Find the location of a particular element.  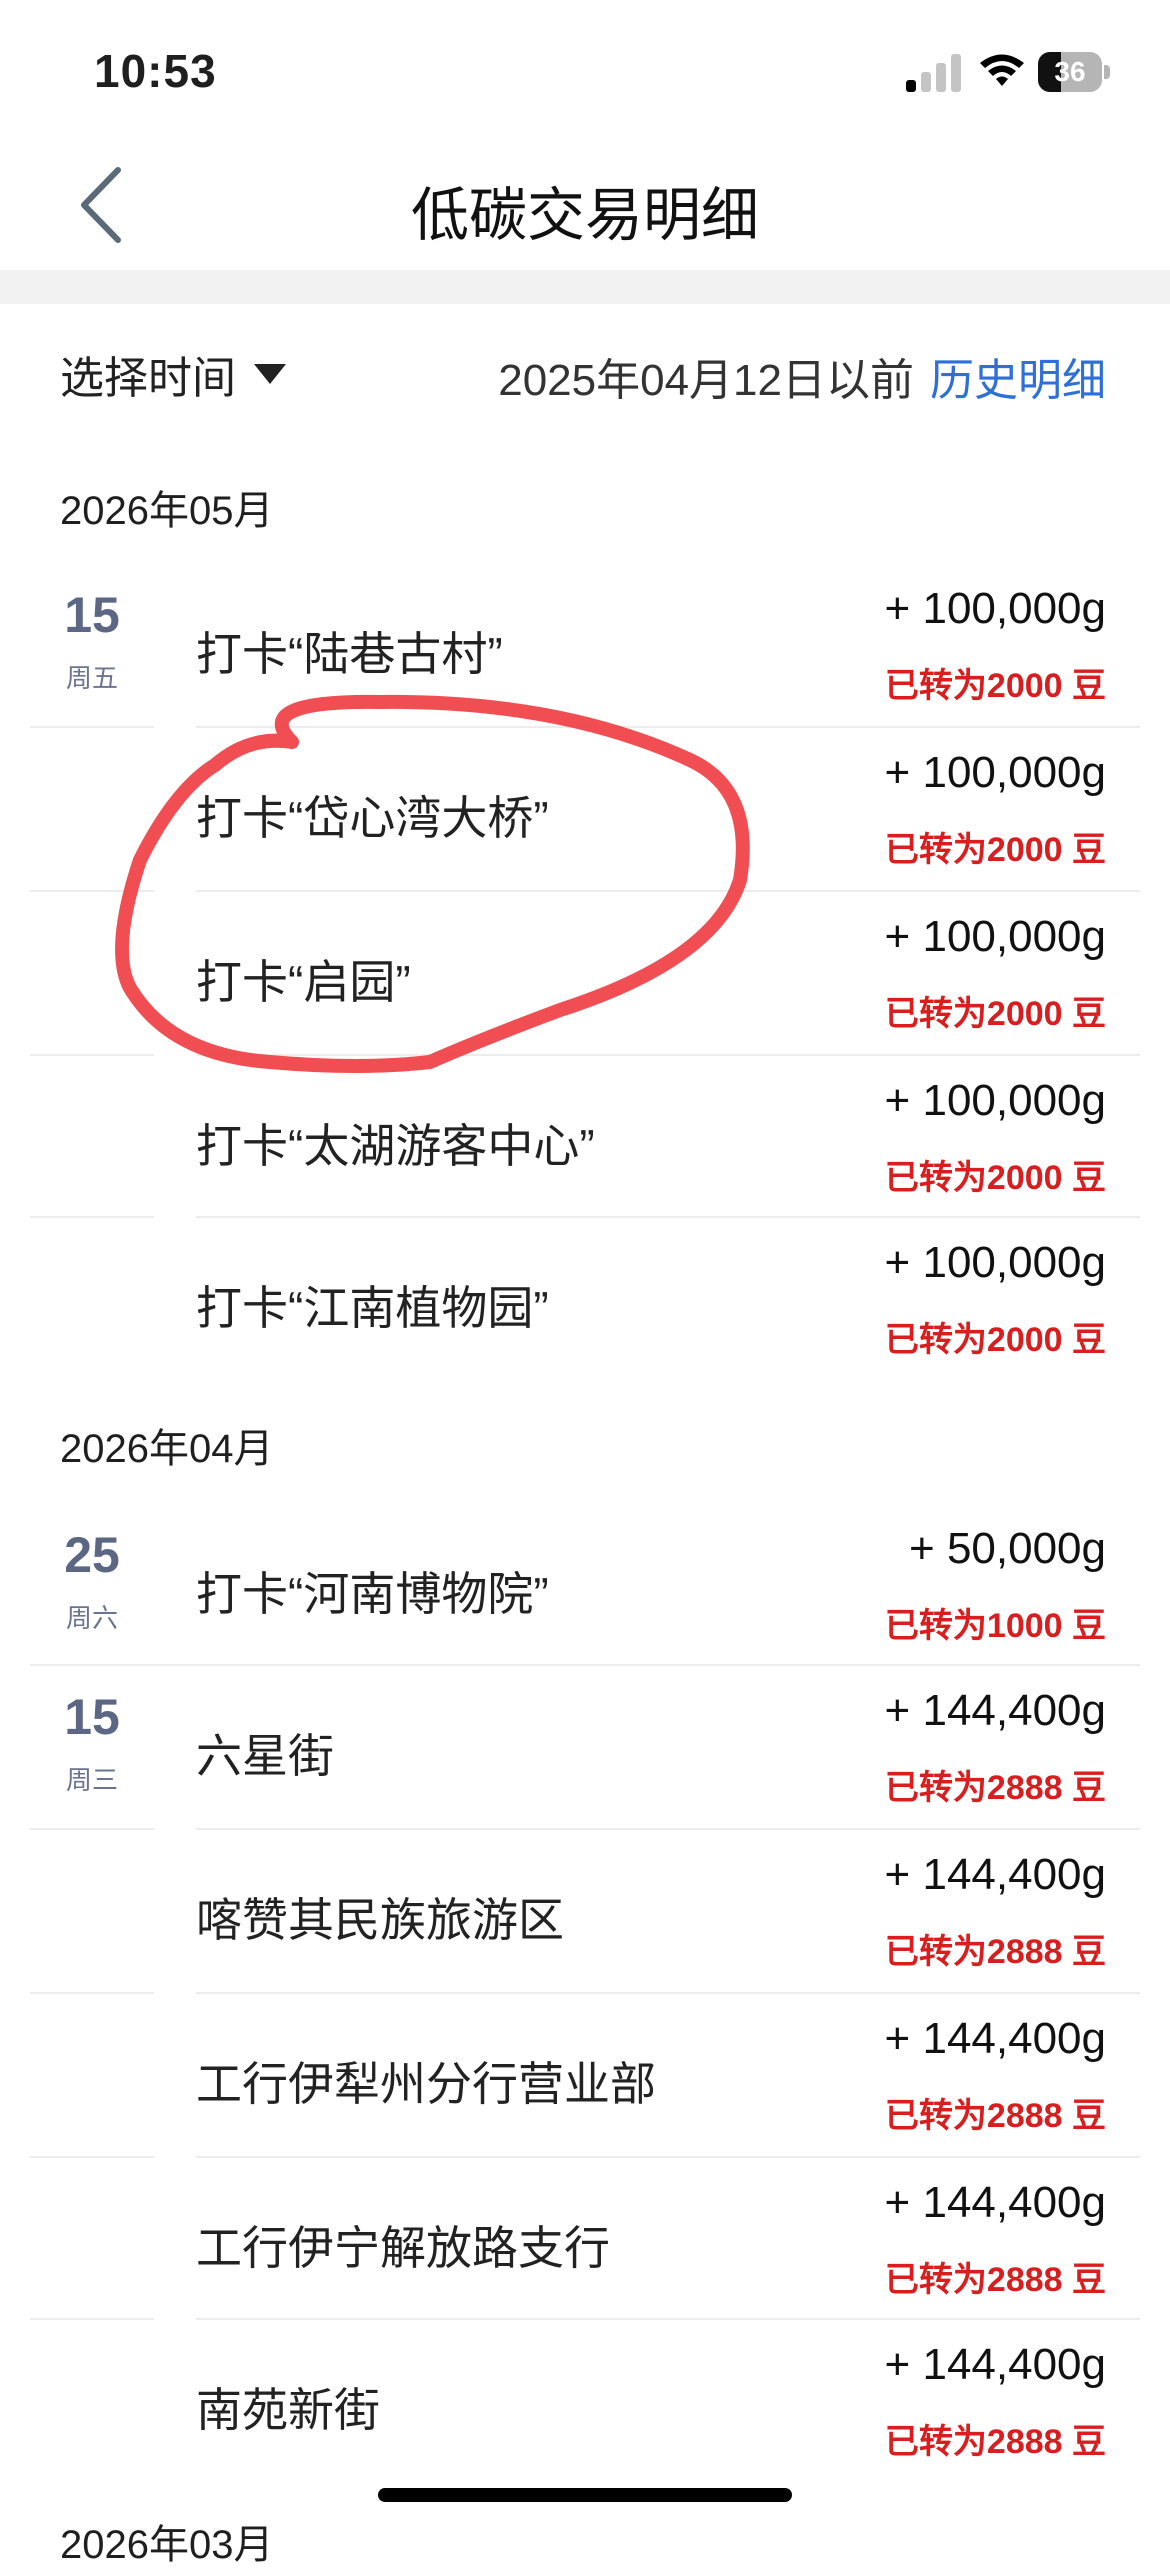

transaction-title: 喀赞其民族旅游区 is located at coordinates (380, 1920).